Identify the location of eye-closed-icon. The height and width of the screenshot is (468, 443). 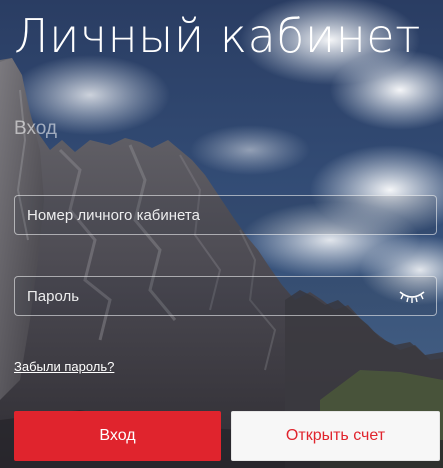
(412, 296).